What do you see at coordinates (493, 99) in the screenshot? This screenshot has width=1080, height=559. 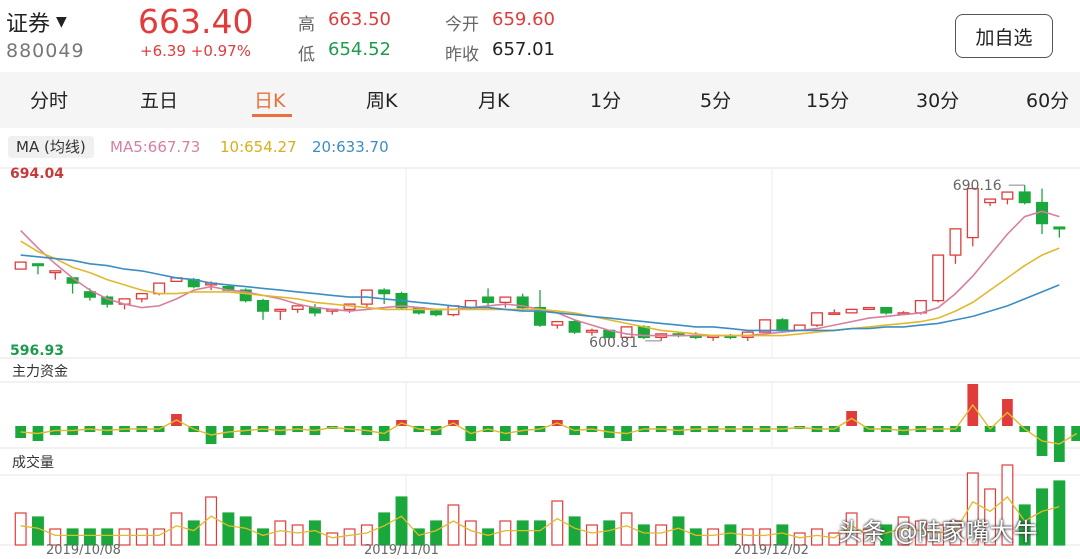 I see `tab-monthly-k: 月K` at bounding box center [493, 99].